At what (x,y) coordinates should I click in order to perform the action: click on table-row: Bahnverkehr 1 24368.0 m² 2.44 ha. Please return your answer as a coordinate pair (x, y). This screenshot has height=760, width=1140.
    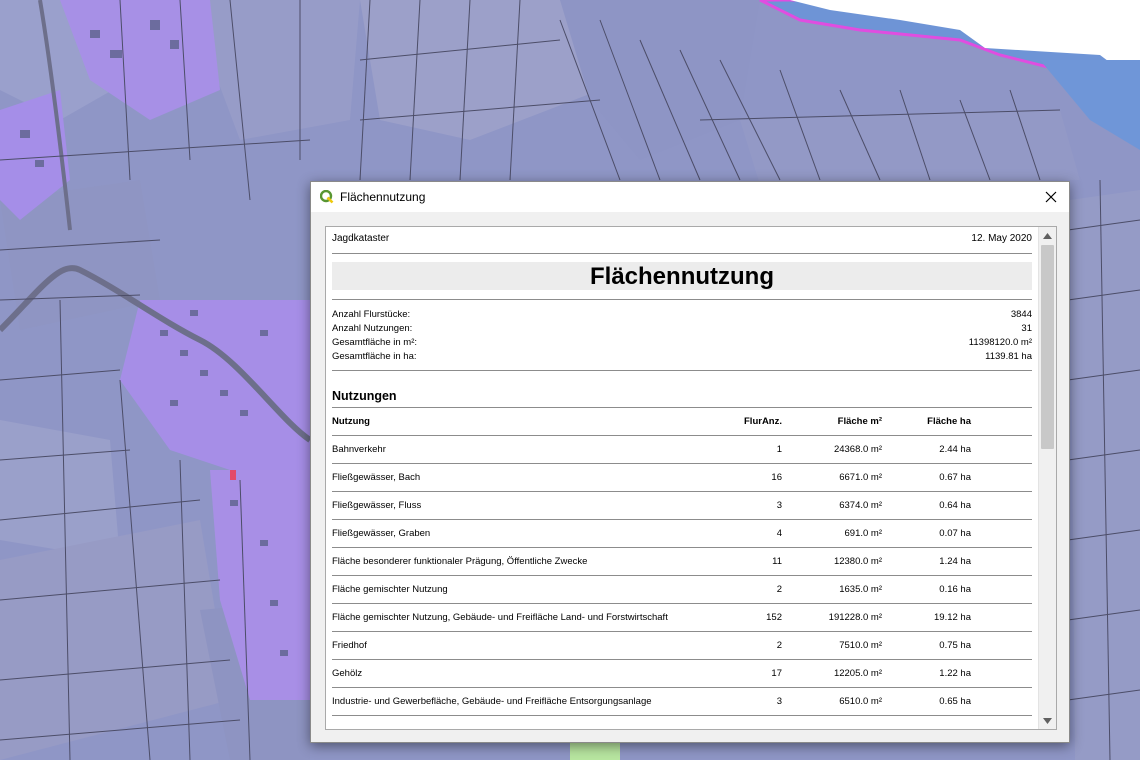
    Looking at the image, I should click on (682, 450).